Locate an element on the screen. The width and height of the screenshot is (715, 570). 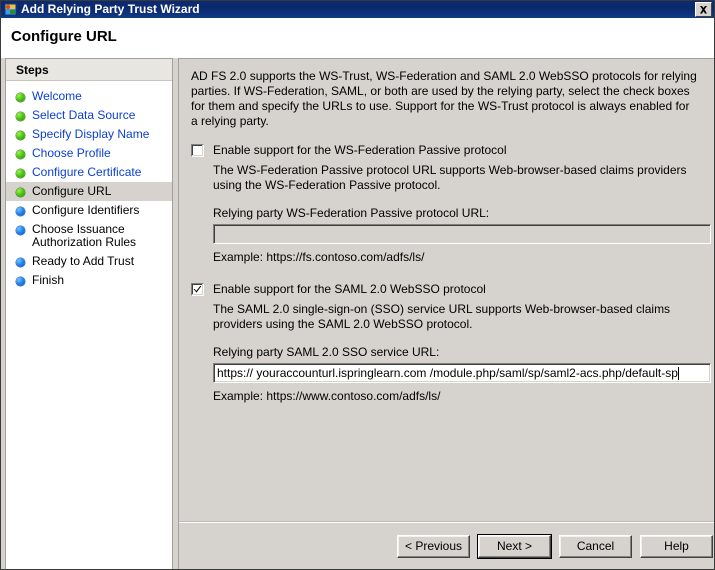
wsfed-url-example: Example: https://fs.contoso.com/adfs/ls/ is located at coordinates (319, 257).